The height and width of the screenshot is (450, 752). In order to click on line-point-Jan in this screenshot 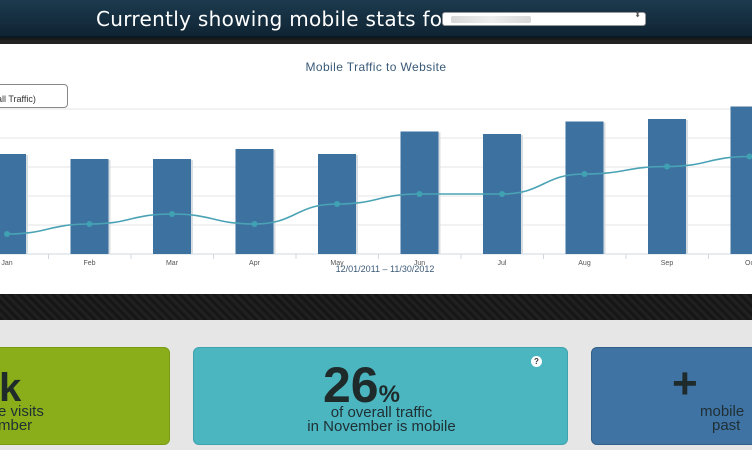, I will do `click(7, 234)`.